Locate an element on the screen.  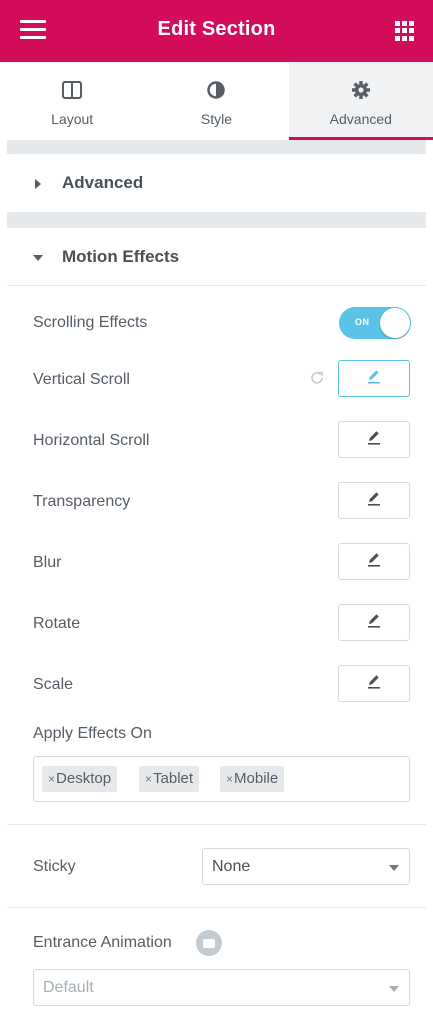
switch-on-text: ON is located at coordinates (362, 322).